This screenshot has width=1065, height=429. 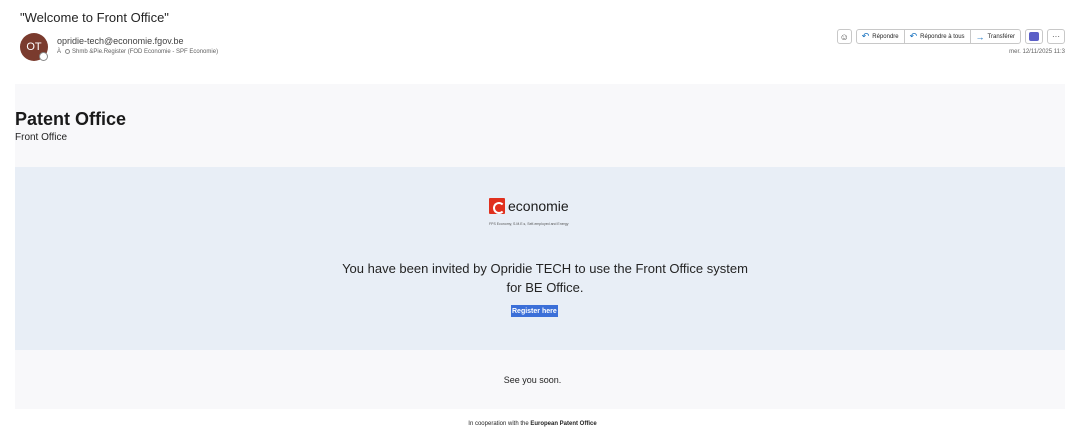 What do you see at coordinates (71, 119) in the screenshot?
I see `page-title: Patent Office` at bounding box center [71, 119].